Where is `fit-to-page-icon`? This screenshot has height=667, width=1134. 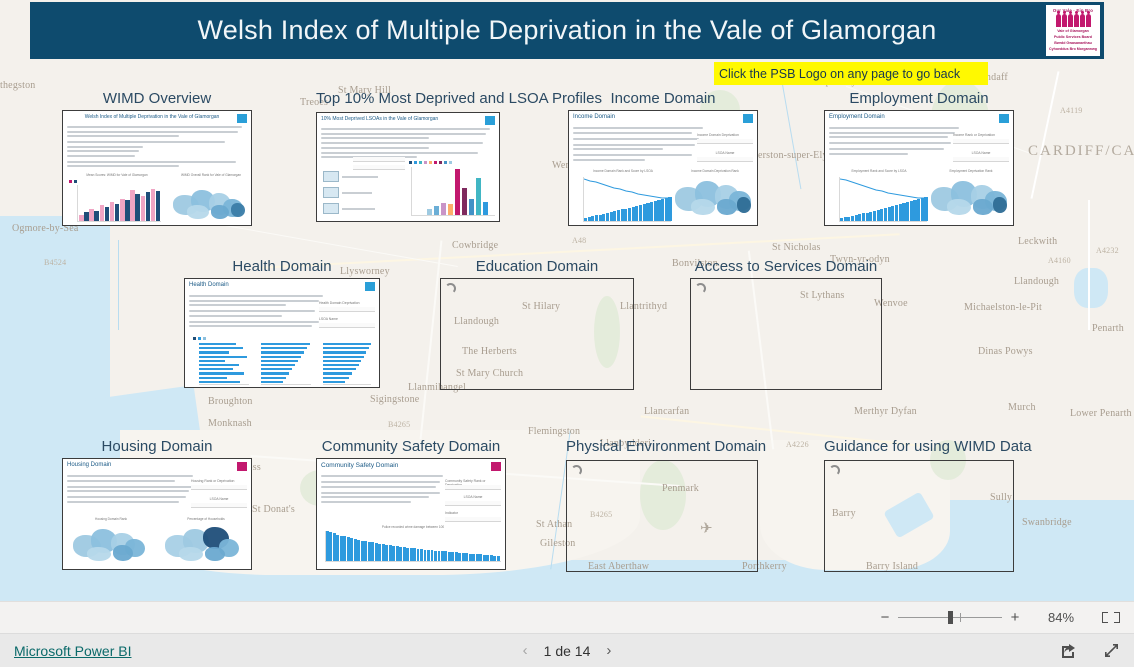 fit-to-page-icon is located at coordinates (1111, 617).